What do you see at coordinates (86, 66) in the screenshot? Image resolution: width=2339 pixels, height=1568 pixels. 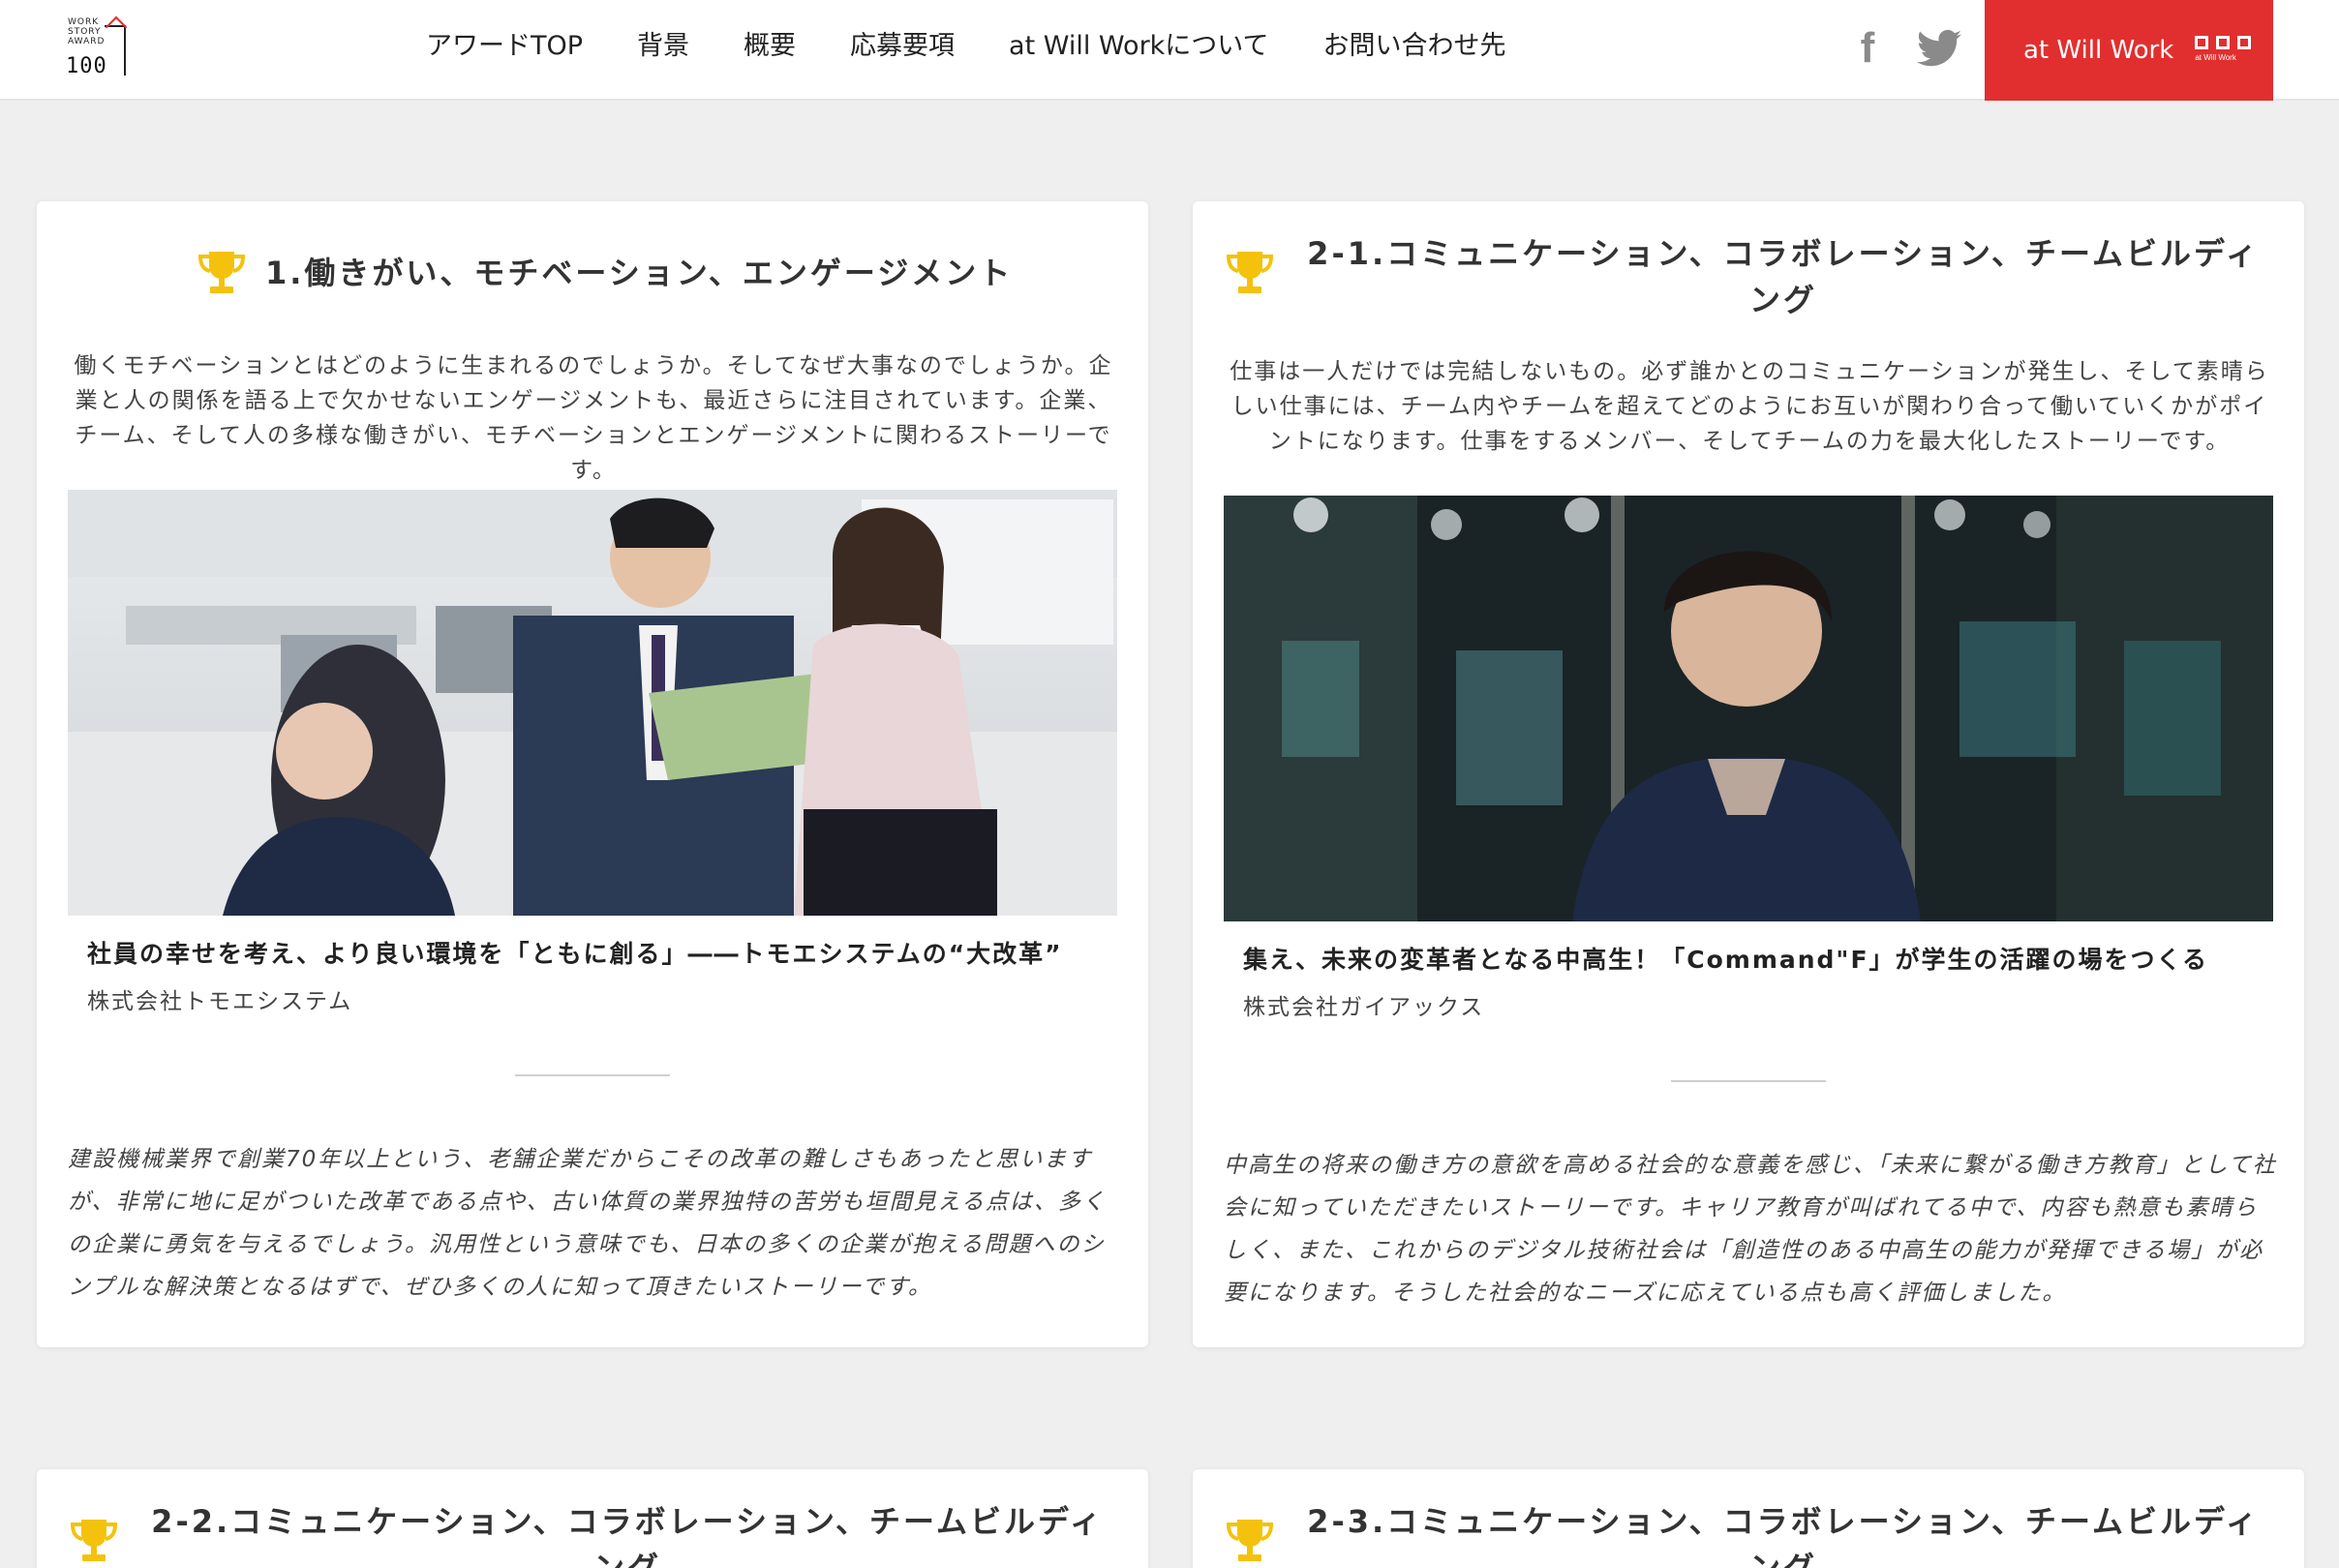 I see `logo-number: 100` at bounding box center [86, 66].